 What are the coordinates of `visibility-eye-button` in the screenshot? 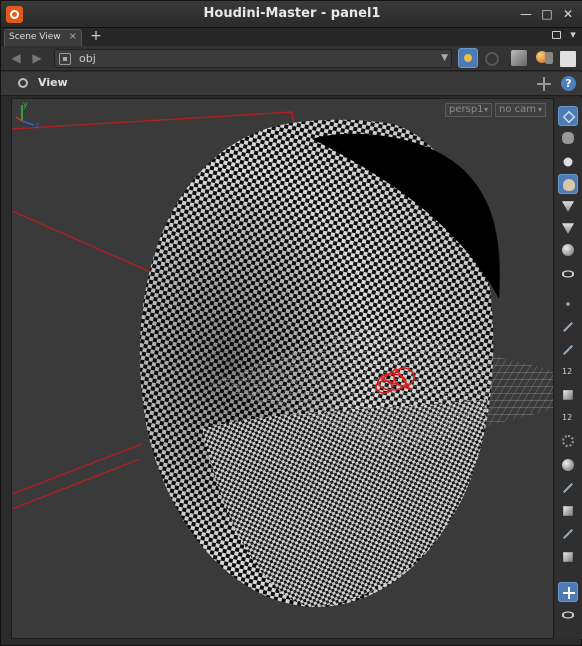 It's located at (568, 274).